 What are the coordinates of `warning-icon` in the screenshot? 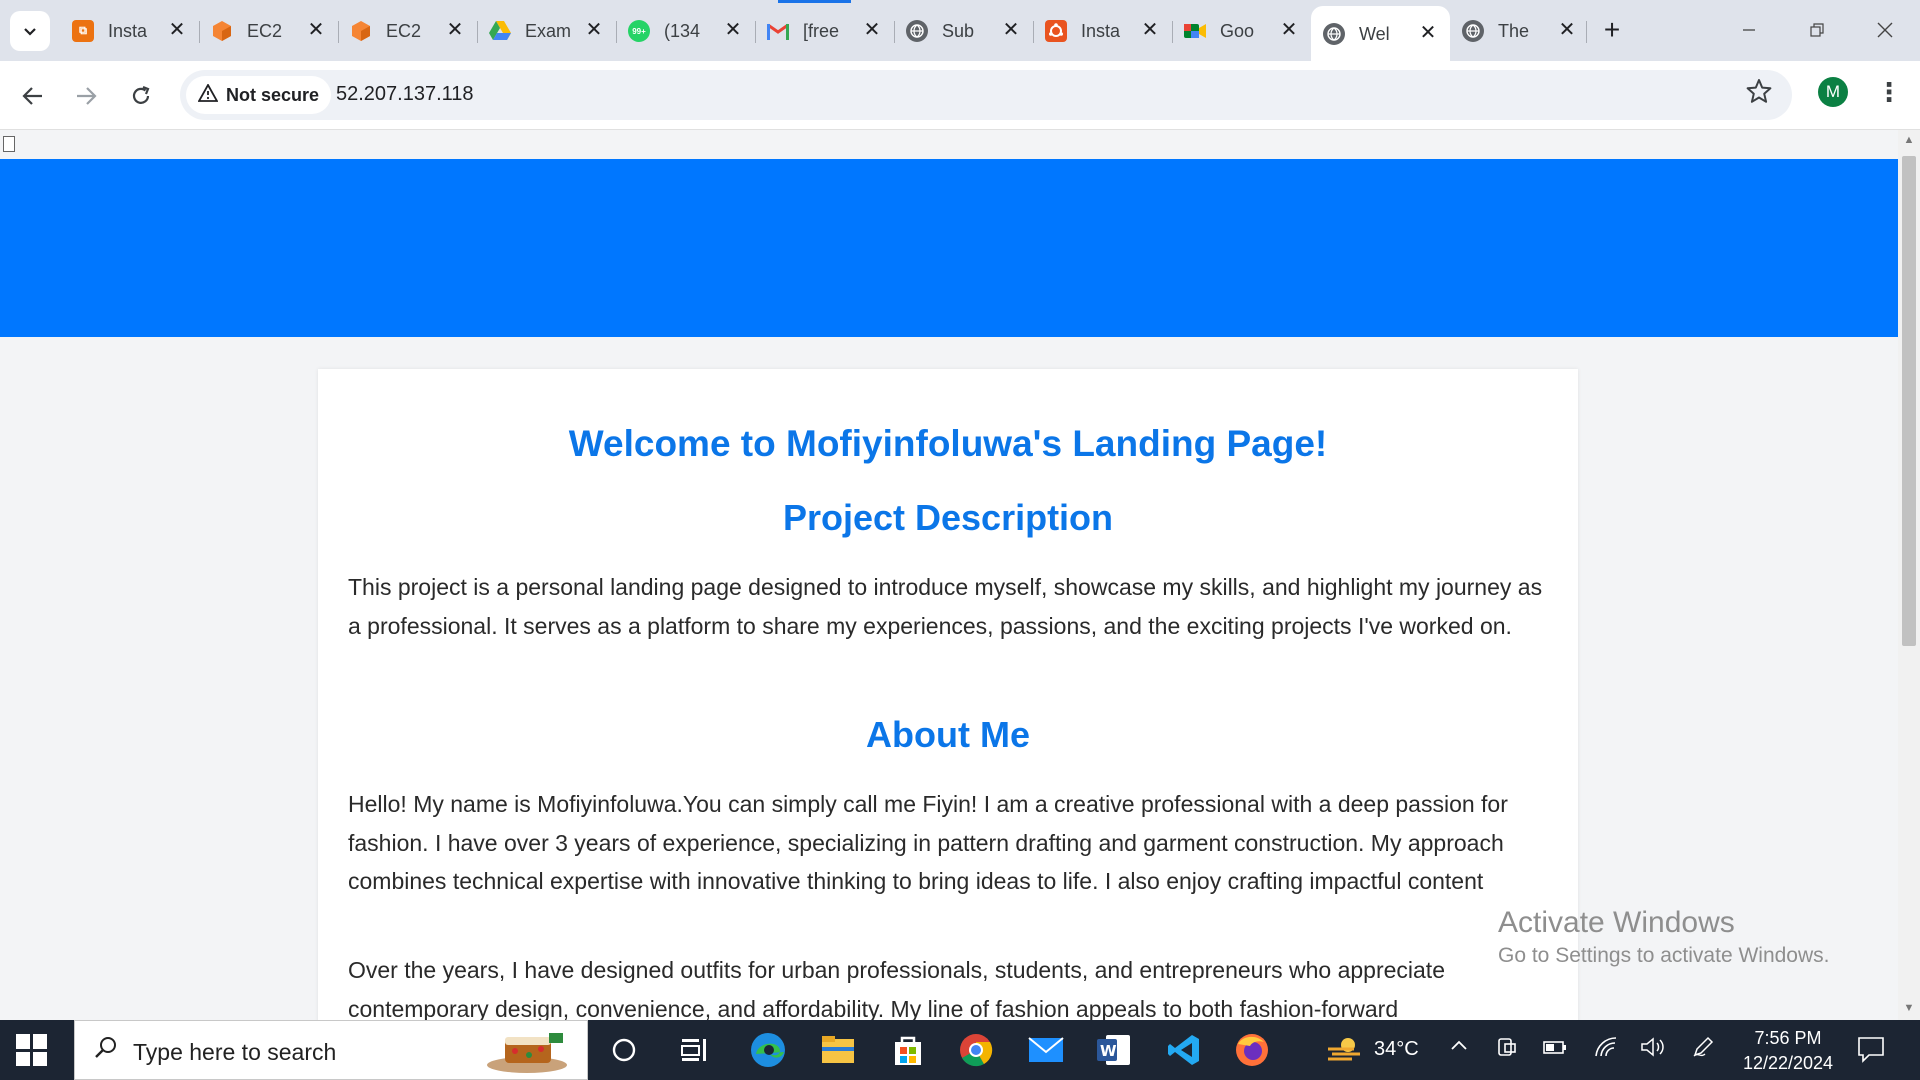 It's located at (208, 94).